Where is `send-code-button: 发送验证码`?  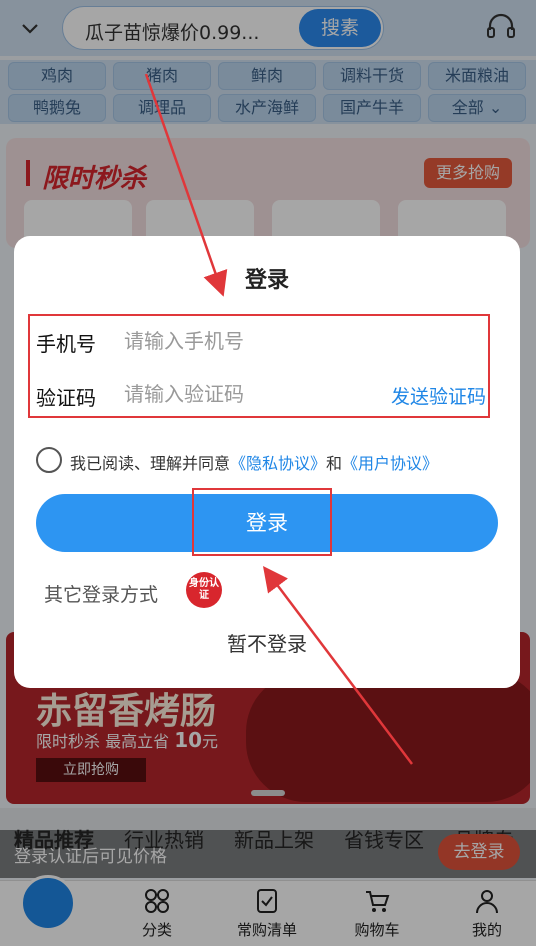
send-code-button: 发送验证码 is located at coordinates (438, 395).